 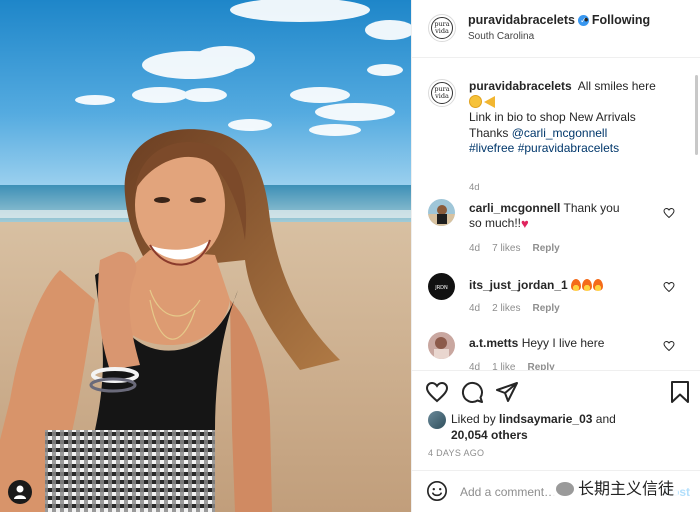 What do you see at coordinates (503, 366) in the screenshot?
I see `comment-likes: 1 like` at bounding box center [503, 366].